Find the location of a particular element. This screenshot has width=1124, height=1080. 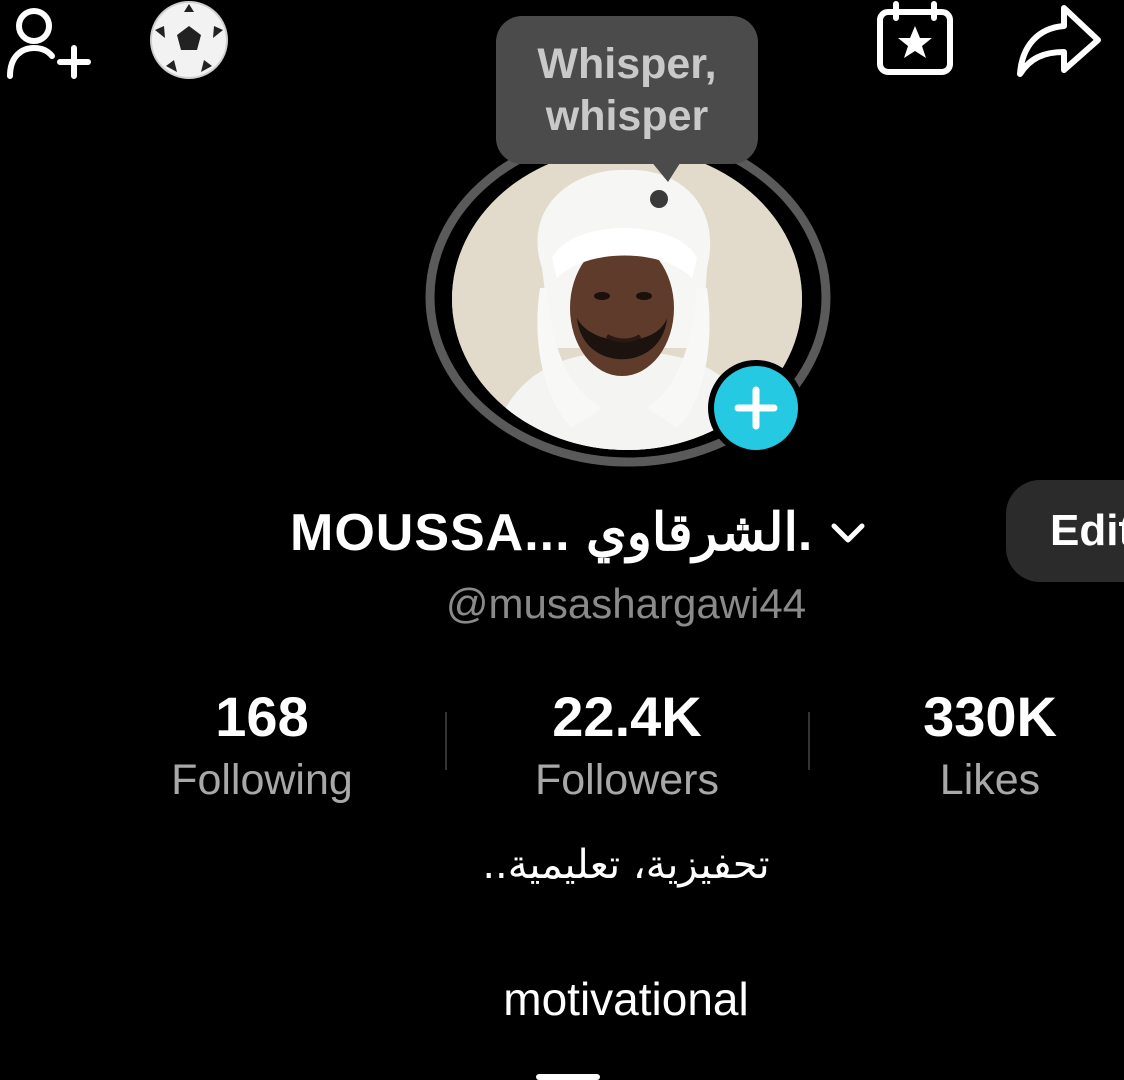

tooltip-line-2: whisper is located at coordinates (627, 116).